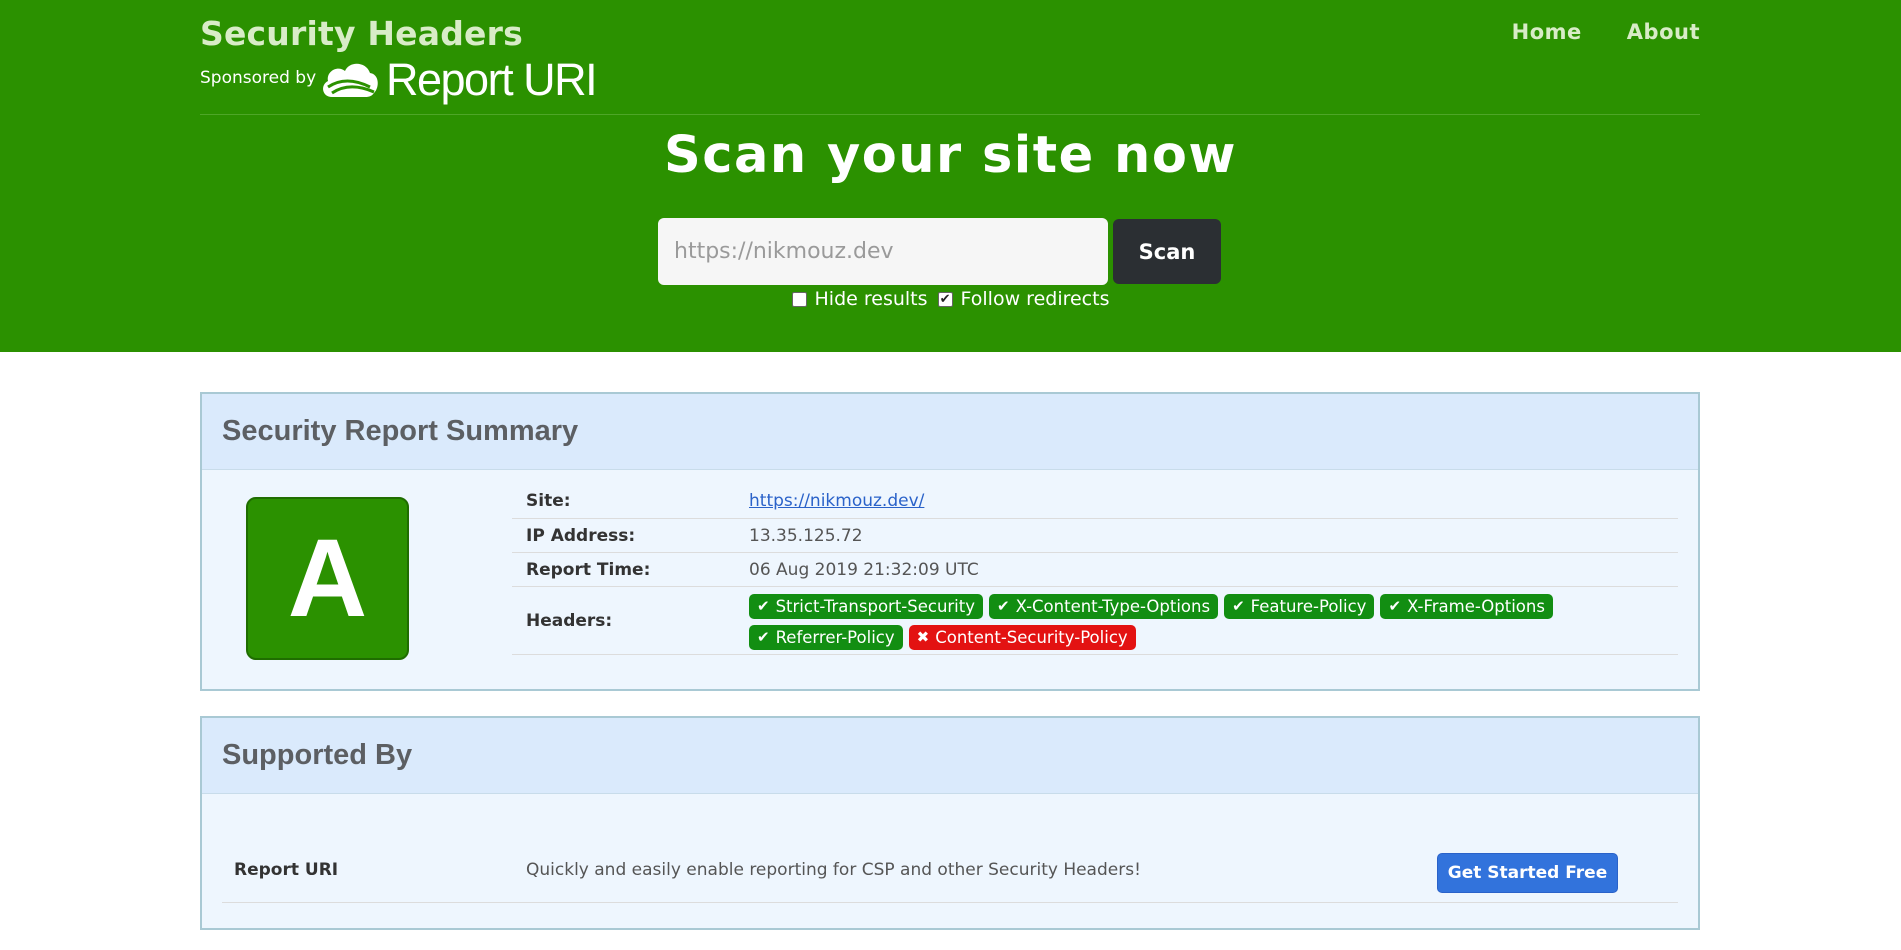 Image resolution: width=1901 pixels, height=950 pixels. Describe the element at coordinates (950, 756) in the screenshot. I see `supported-panel-header: Supported By` at that location.